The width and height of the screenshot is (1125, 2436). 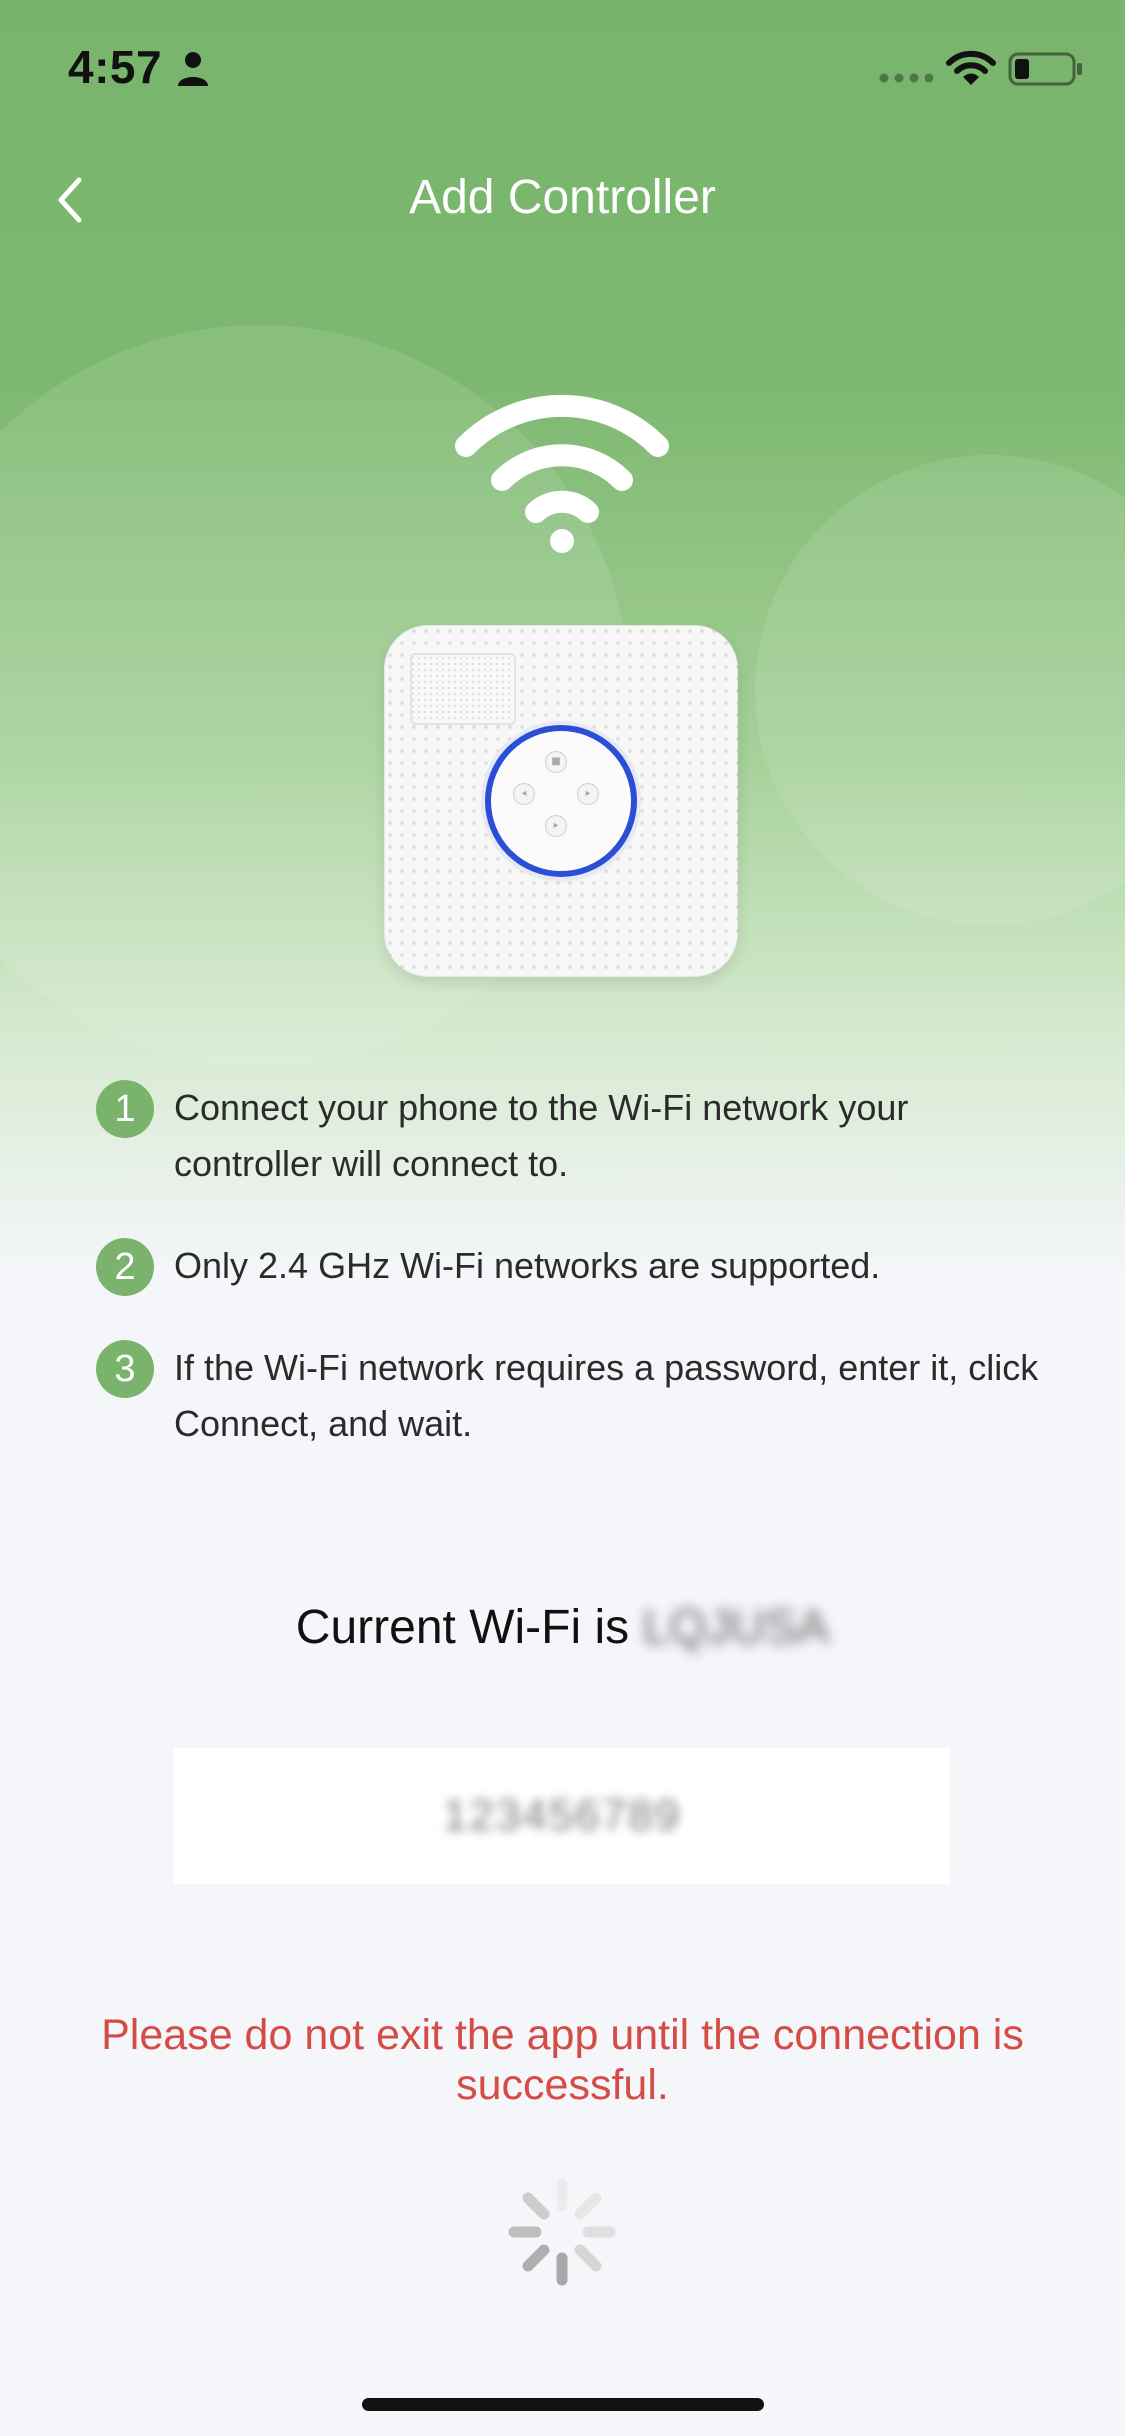 I want to click on device-label, so click(x=463, y=689).